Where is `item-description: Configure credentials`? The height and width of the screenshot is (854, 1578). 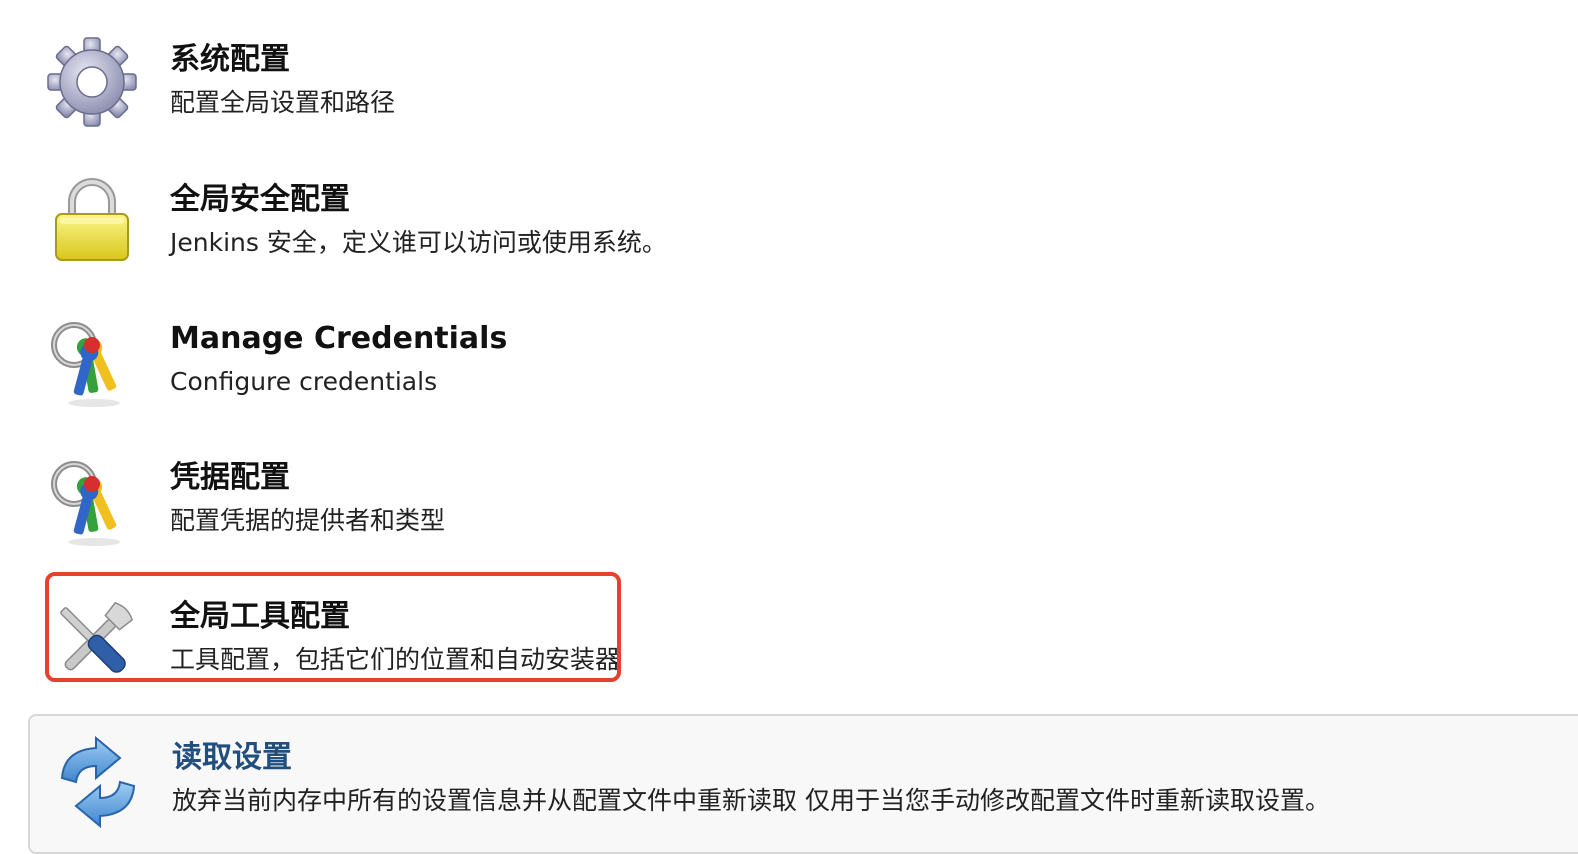 item-description: Configure credentials is located at coordinates (304, 381).